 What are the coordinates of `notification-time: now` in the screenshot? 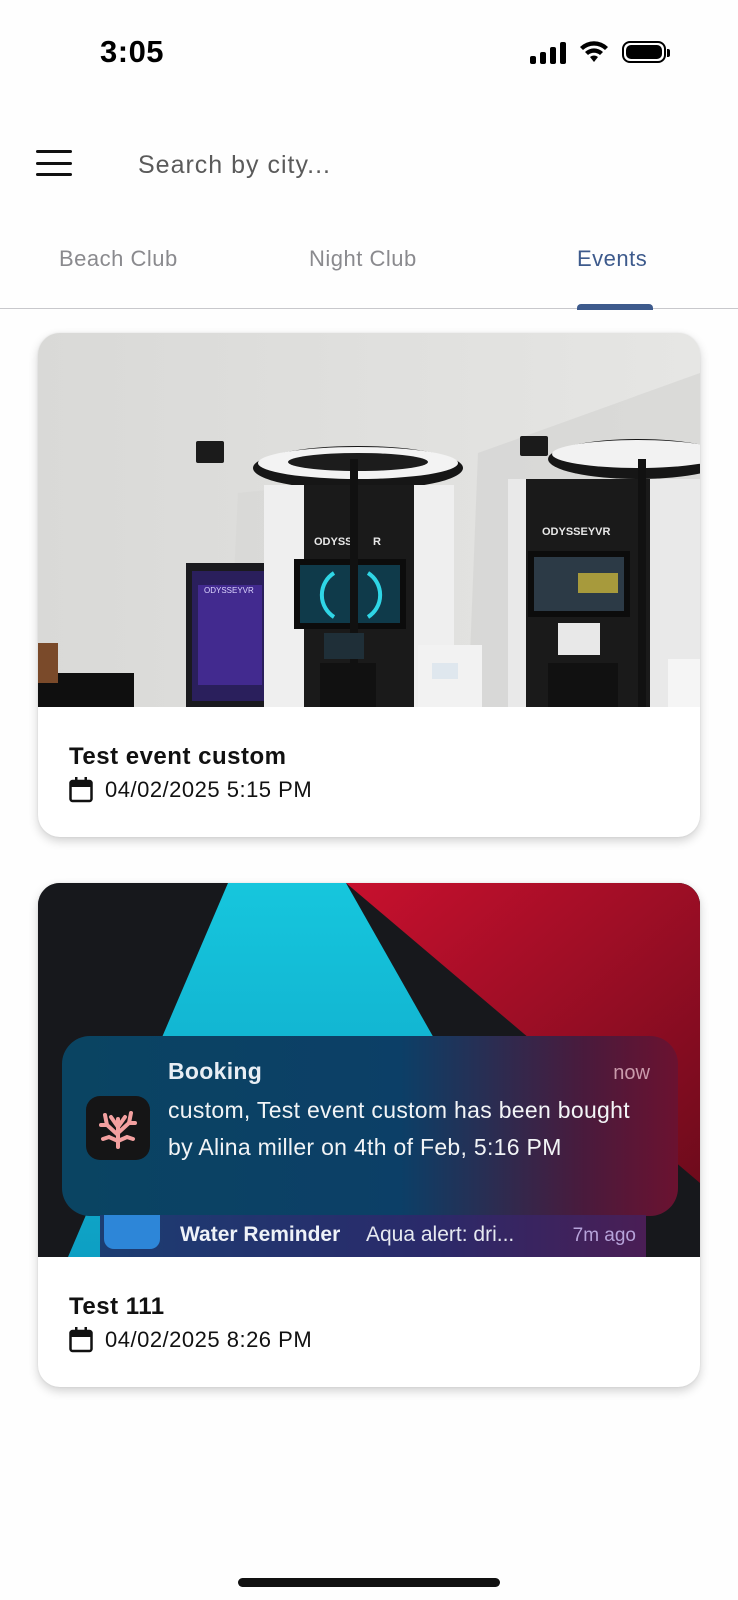 It's located at (631, 1073).